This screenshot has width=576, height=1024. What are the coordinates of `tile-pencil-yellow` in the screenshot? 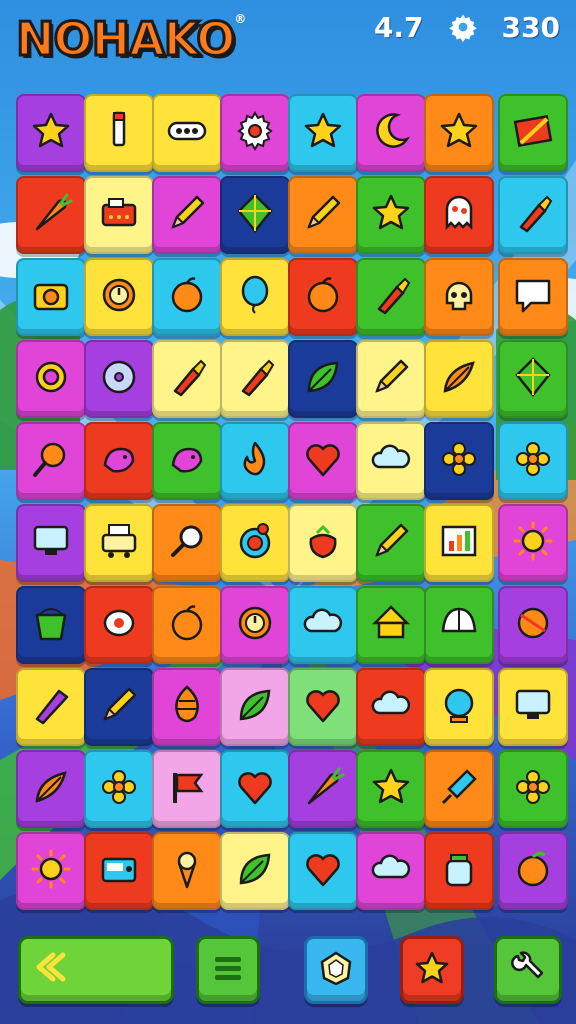 It's located at (119, 133).